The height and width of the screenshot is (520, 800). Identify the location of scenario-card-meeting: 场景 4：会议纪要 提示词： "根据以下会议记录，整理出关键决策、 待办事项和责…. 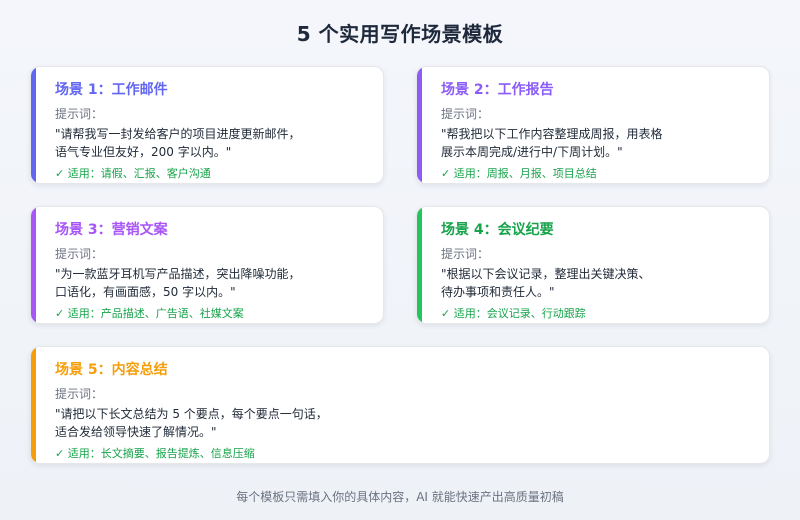
(593, 265).